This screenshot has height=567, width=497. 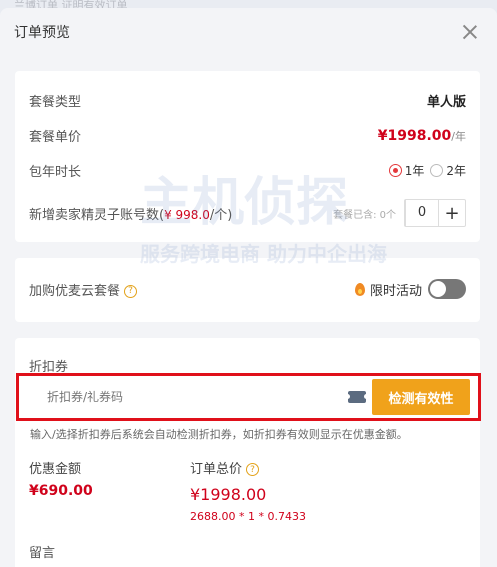 I want to click on duration-radio-group: 1年 2年, so click(x=427, y=170).